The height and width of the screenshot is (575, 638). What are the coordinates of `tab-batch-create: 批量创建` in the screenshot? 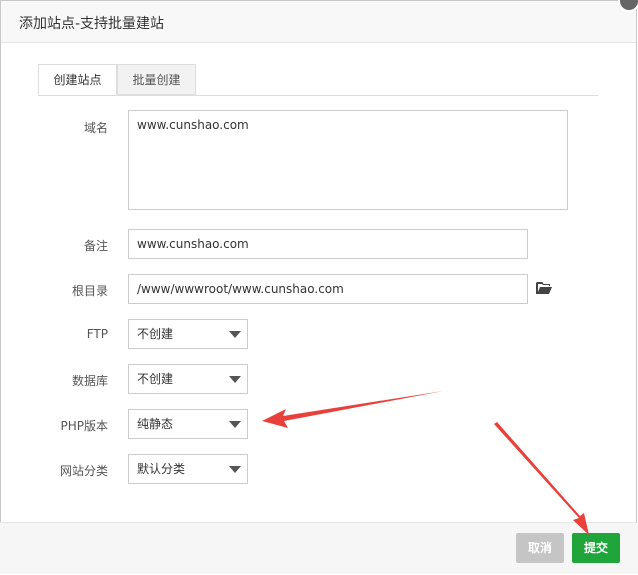 It's located at (156, 79).